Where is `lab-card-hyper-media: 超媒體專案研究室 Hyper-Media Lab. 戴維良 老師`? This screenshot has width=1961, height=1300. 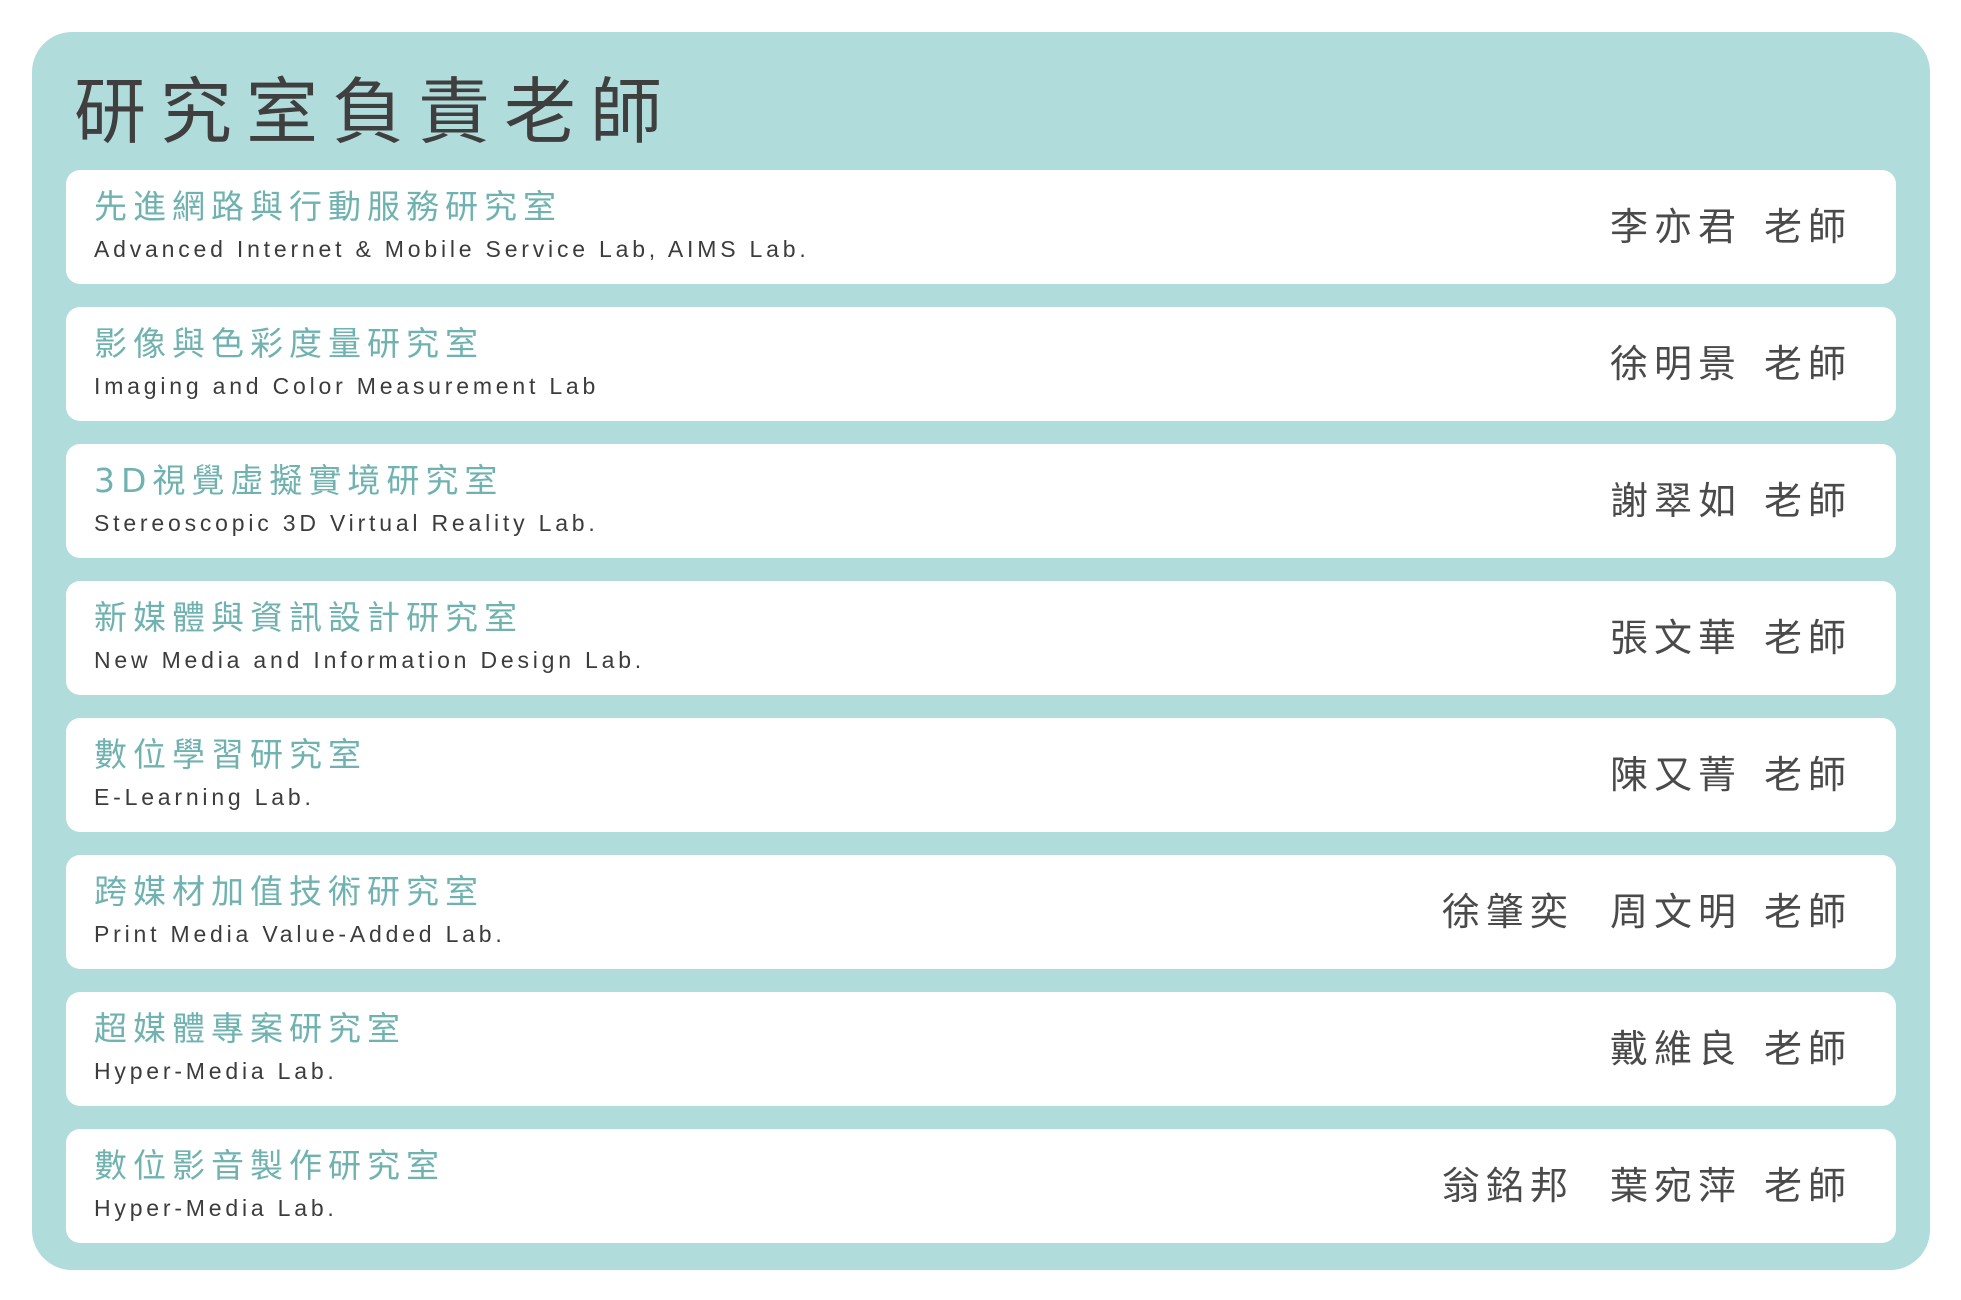
lab-card-hyper-media: 超媒體專案研究室 Hyper-Media Lab. 戴維良 老師 is located at coordinates (981, 1049).